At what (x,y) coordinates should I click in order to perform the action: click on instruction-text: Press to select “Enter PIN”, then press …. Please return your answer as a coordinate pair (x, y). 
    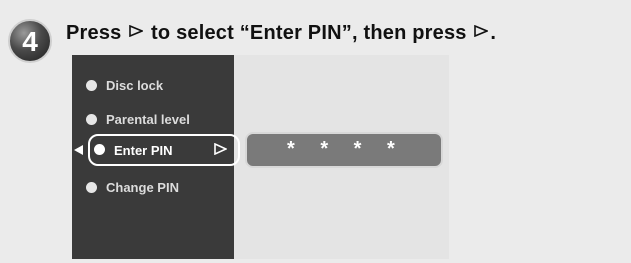
    Looking at the image, I should click on (281, 33).